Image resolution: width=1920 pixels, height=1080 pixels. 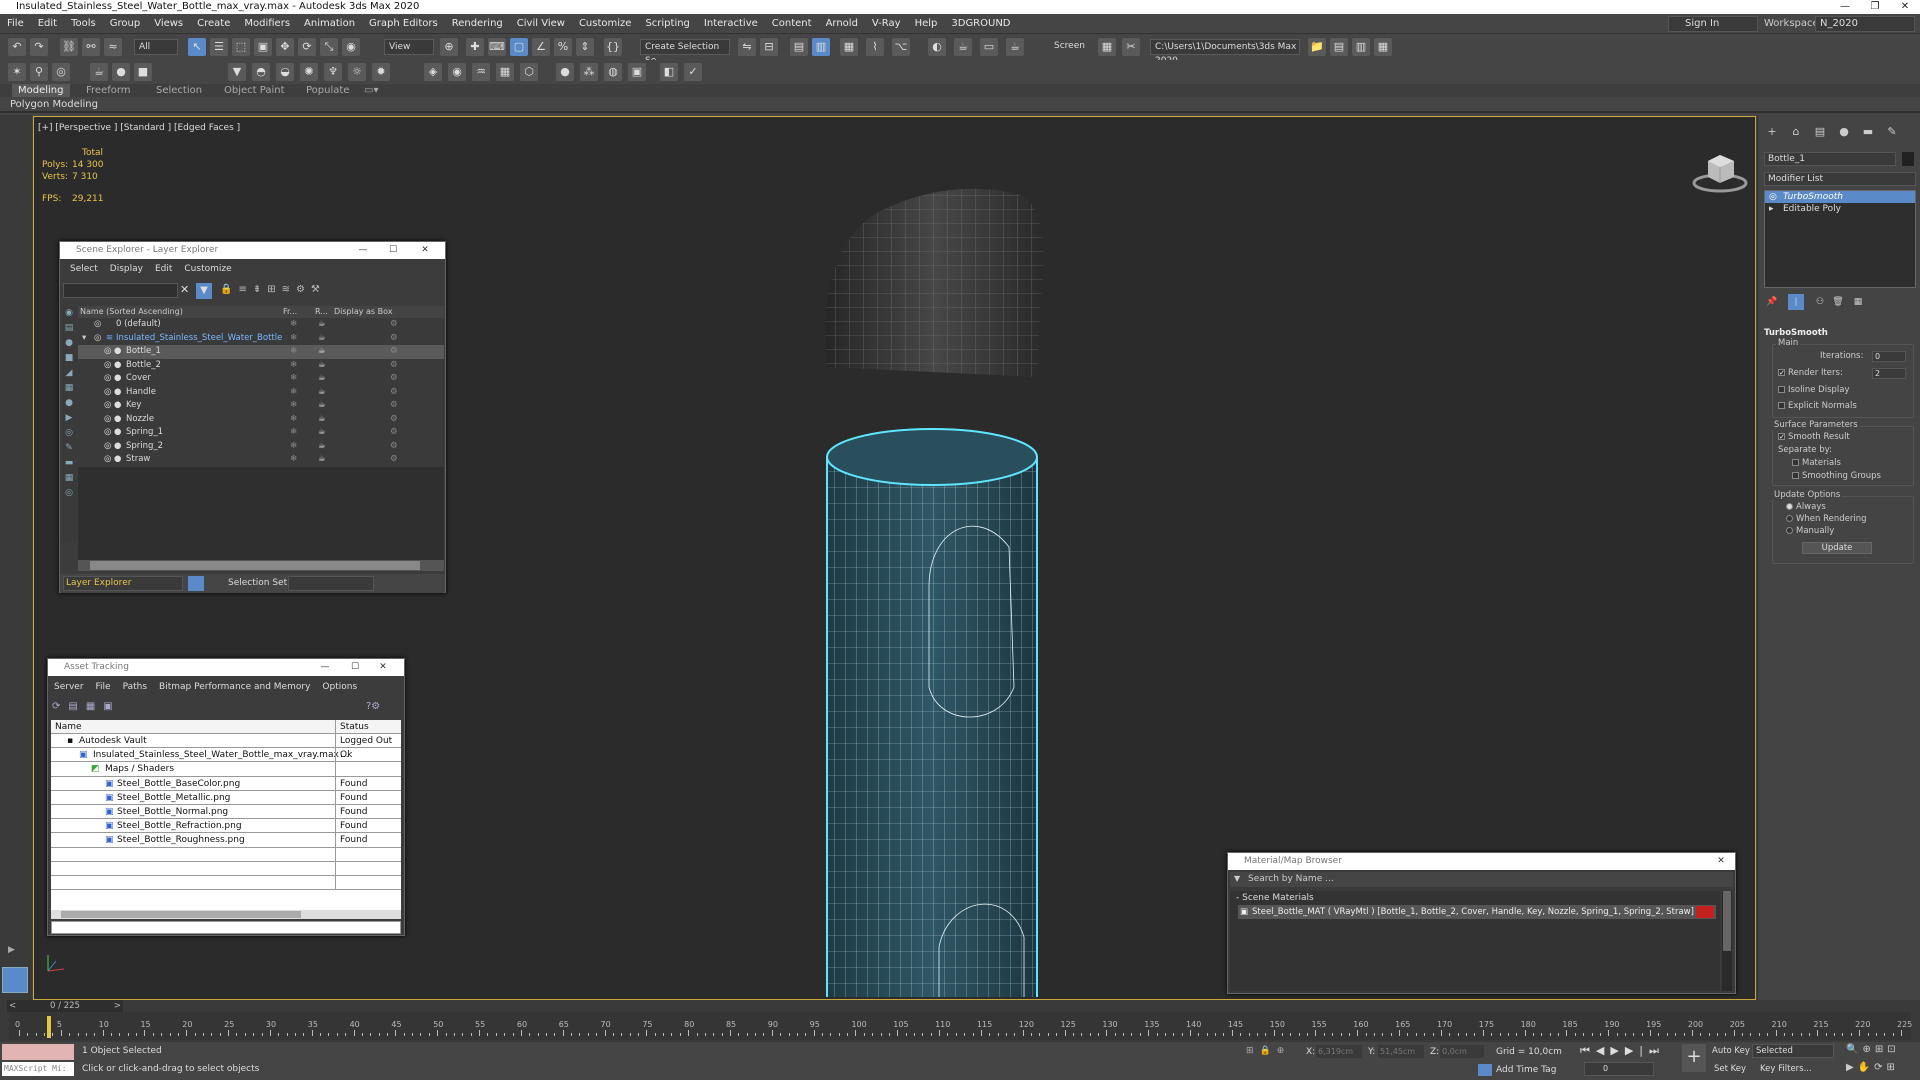 I want to click on rotate-icon: ⟳, so click(x=307, y=47).